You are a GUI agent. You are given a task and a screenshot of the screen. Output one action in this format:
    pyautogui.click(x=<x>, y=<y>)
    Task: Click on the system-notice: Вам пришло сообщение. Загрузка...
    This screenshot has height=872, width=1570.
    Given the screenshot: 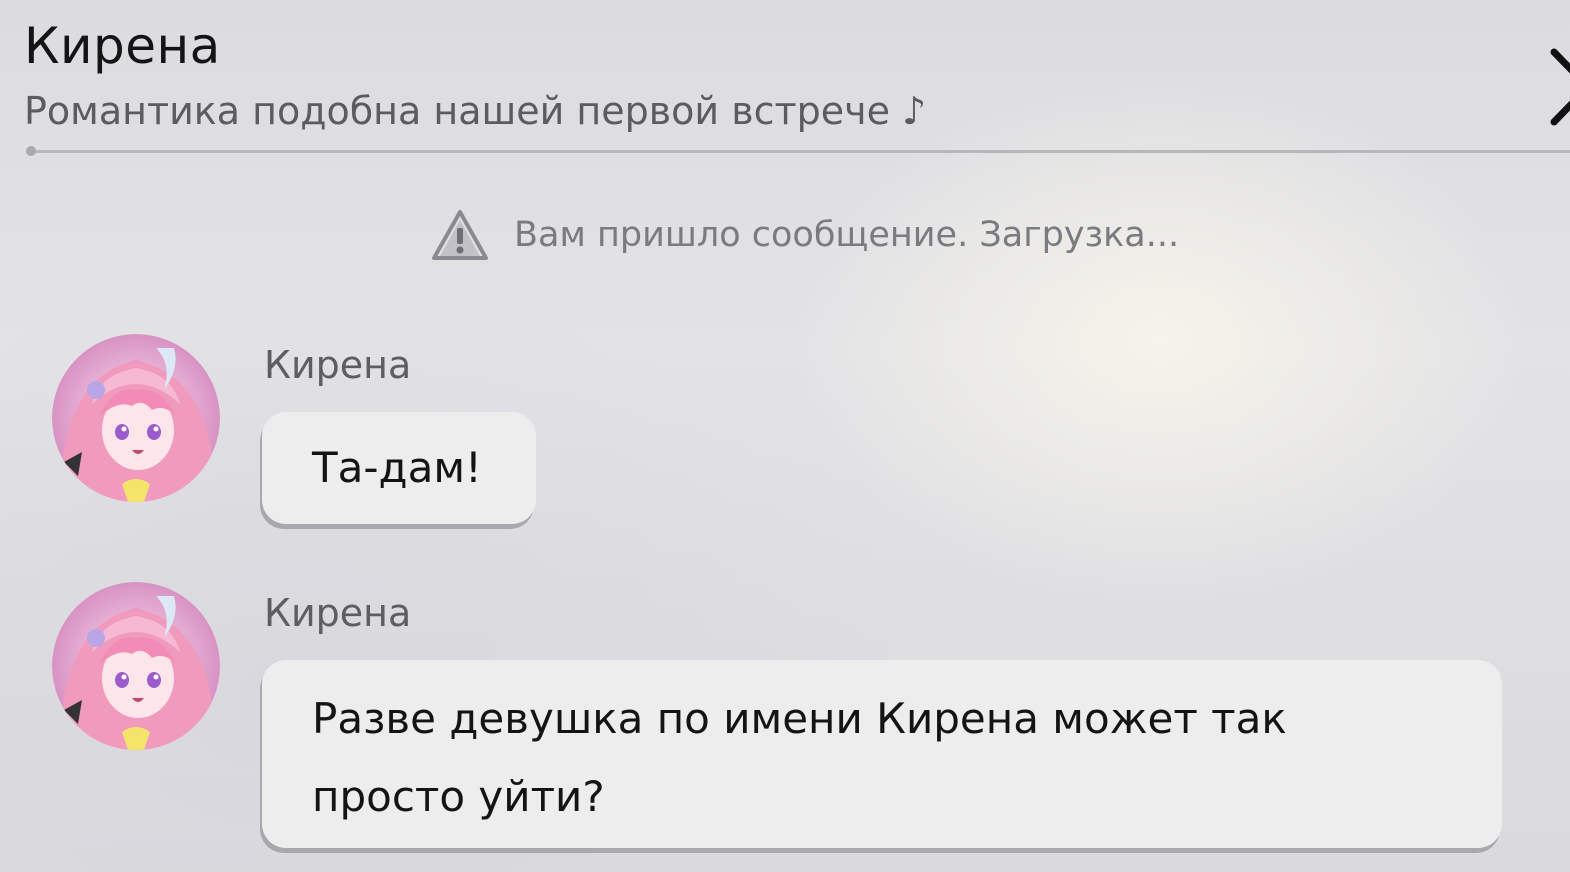 What is the action you would take?
    pyautogui.click(x=803, y=235)
    